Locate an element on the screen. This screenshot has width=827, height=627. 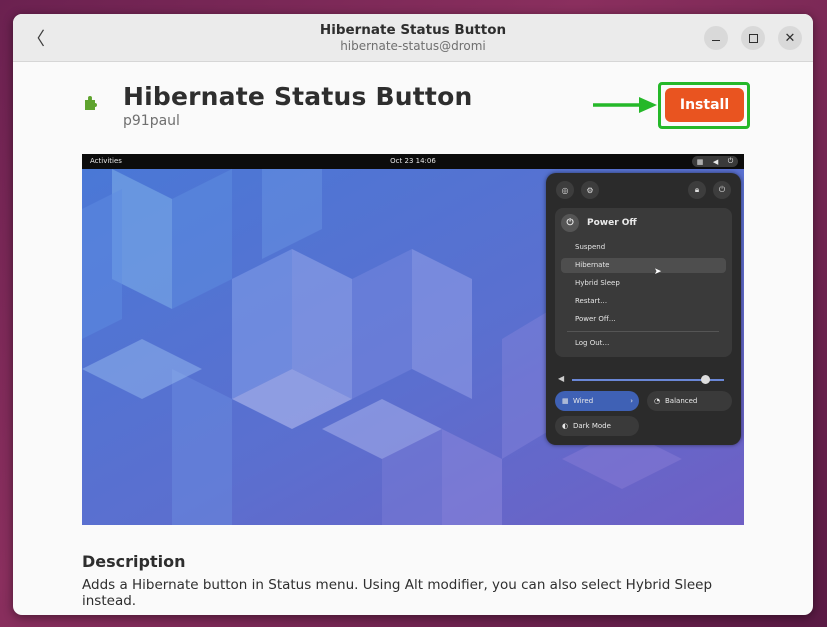
power-mode-icon: ◔ is located at coordinates (657, 401).